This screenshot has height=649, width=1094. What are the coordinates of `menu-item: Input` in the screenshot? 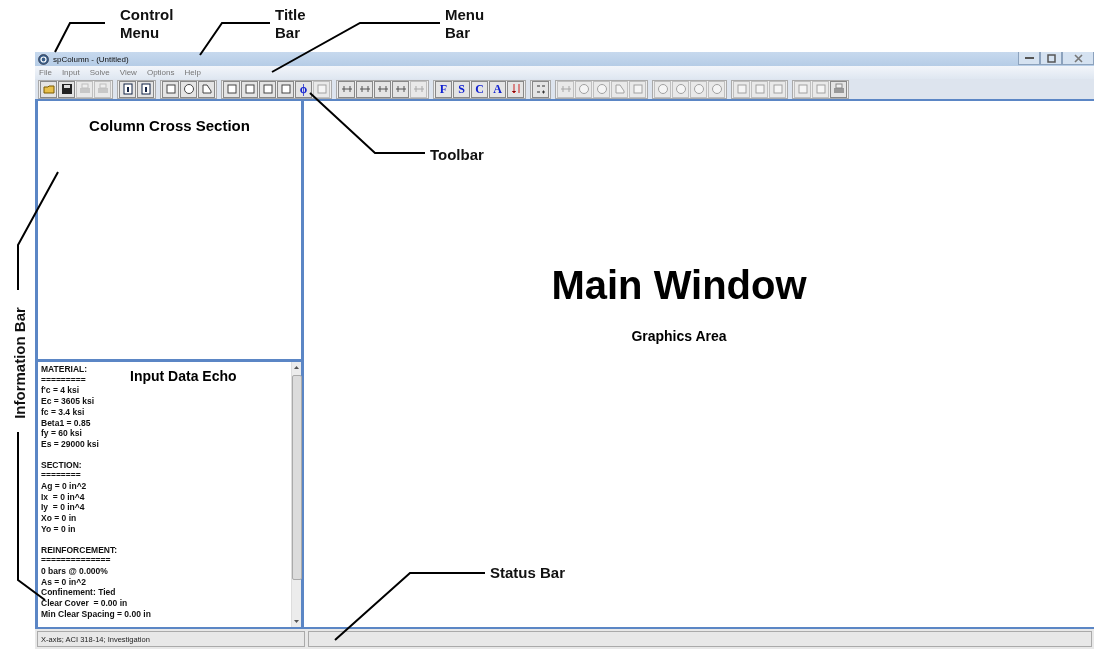 It's located at (70, 72).